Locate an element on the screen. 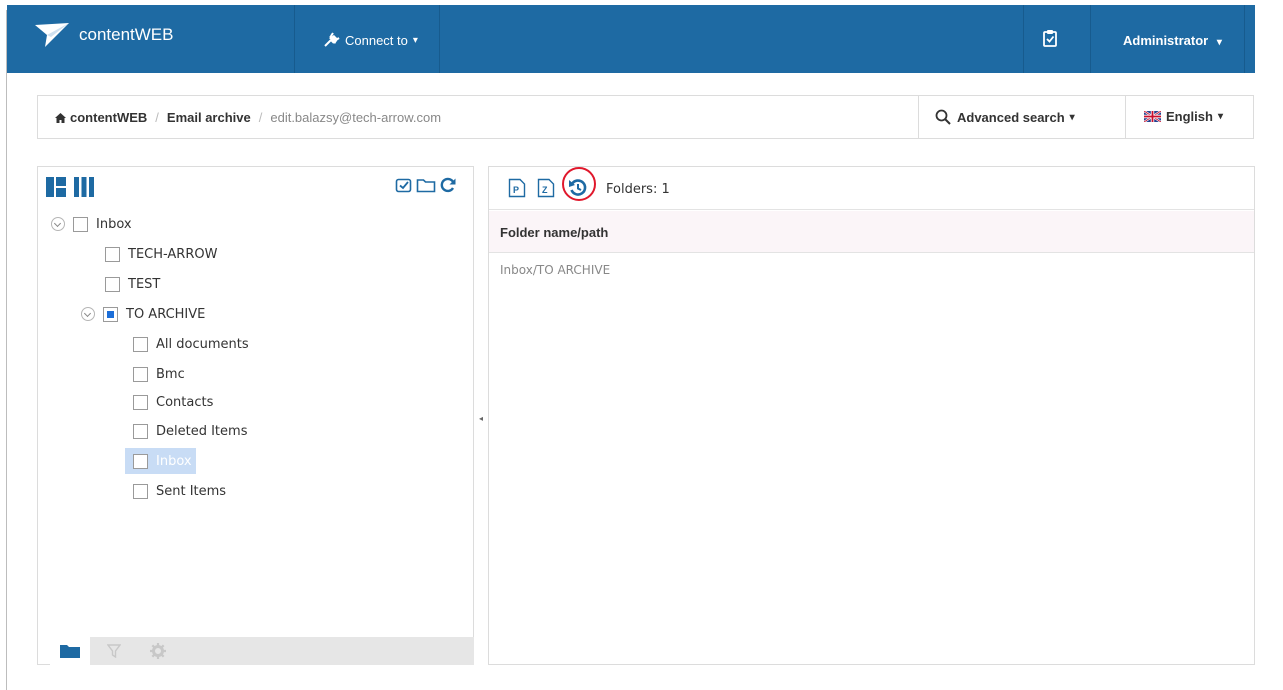 Image resolution: width=1283 pixels, height=690 pixels. tree-node-deleted-items: Deleted Items is located at coordinates (190, 431).